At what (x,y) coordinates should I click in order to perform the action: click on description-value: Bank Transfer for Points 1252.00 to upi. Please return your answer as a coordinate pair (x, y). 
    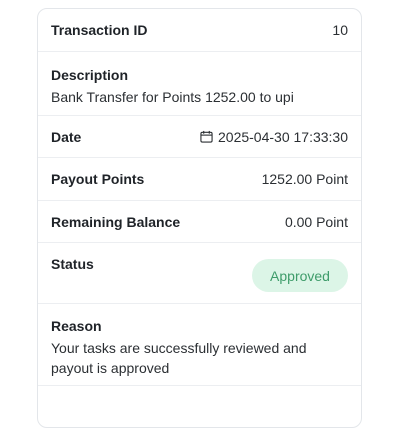
    Looking at the image, I should click on (172, 97).